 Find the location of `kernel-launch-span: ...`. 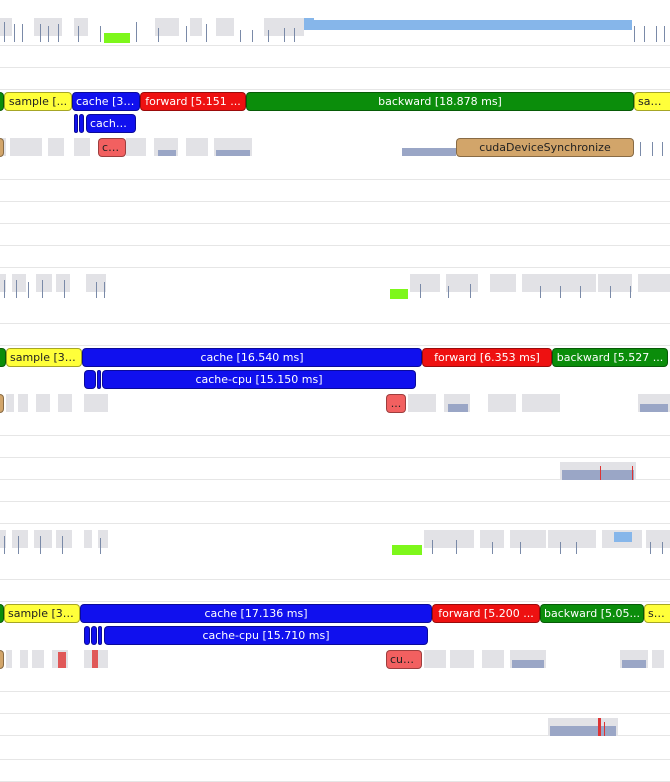

kernel-launch-span: ... is located at coordinates (396, 403).